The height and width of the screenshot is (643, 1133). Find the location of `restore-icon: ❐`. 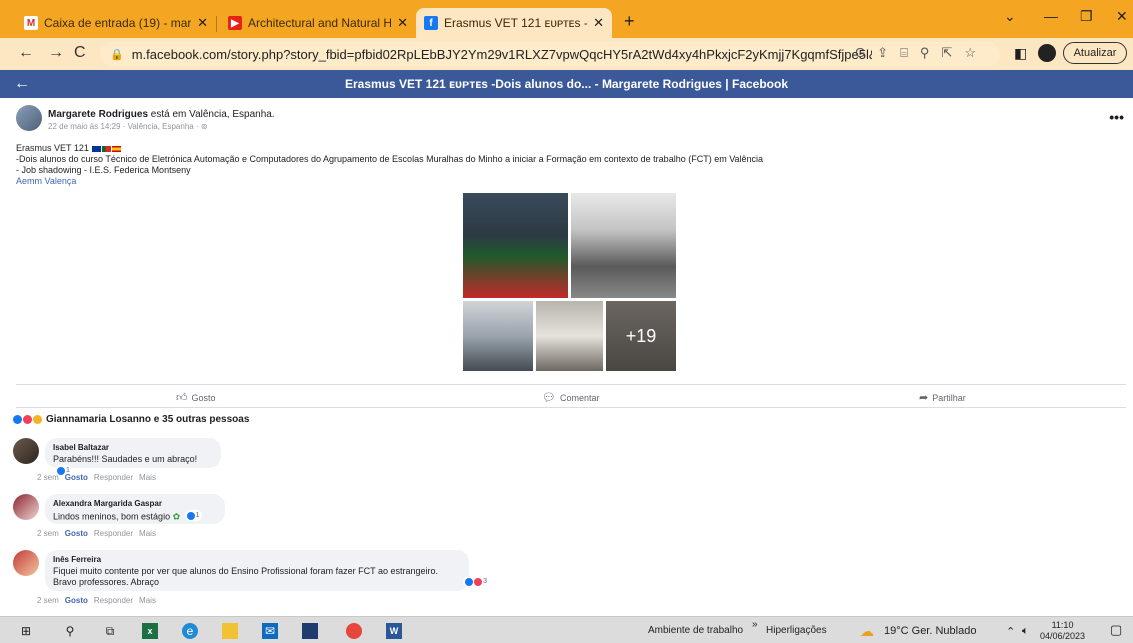

restore-icon: ❐ is located at coordinates (1086, 16).